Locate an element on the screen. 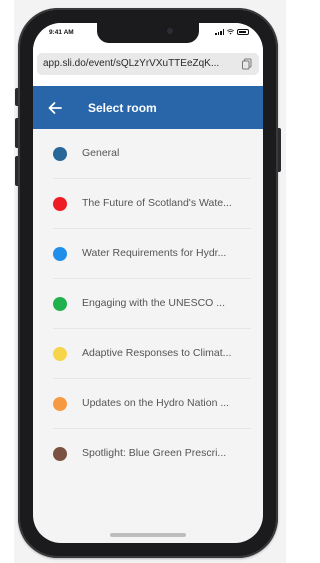 This screenshot has width=320, height=563. notch is located at coordinates (148, 33).